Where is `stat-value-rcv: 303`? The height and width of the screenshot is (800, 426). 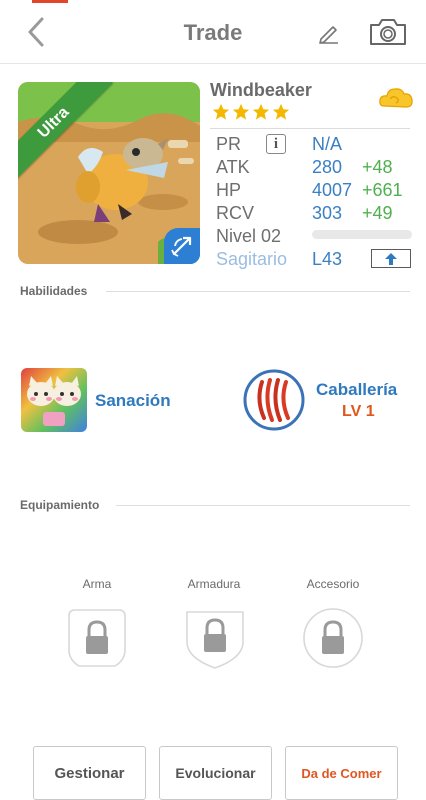
stat-value-rcv: 303 is located at coordinates (327, 213).